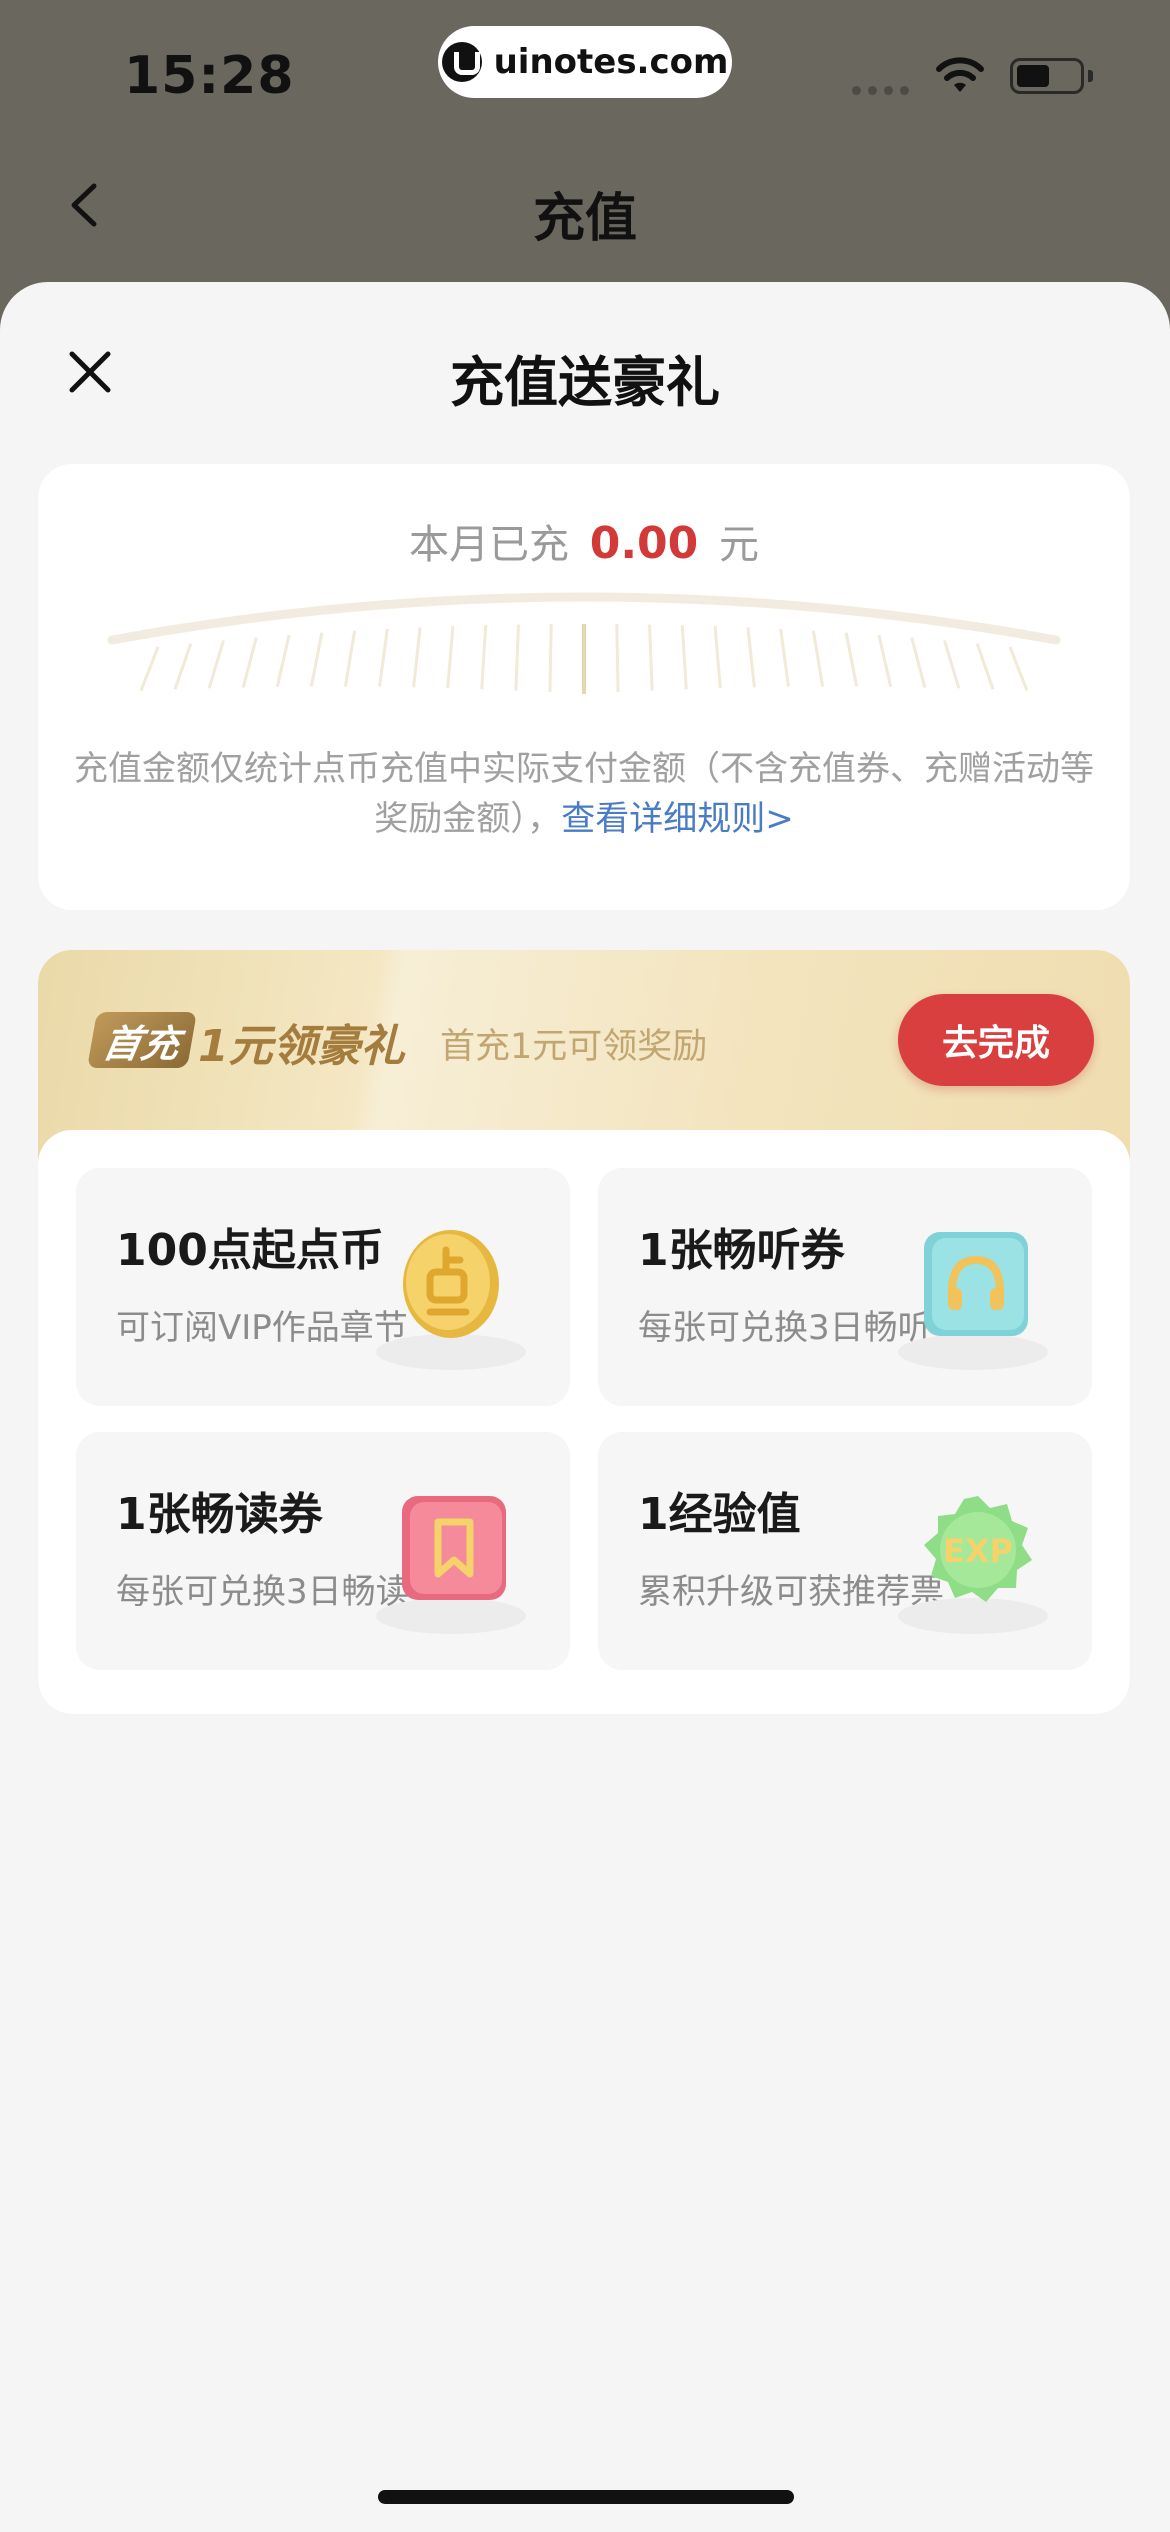 The width and height of the screenshot is (1170, 2532). Describe the element at coordinates (142, 1040) in the screenshot. I see `first-recharge-badge: 首充` at that location.